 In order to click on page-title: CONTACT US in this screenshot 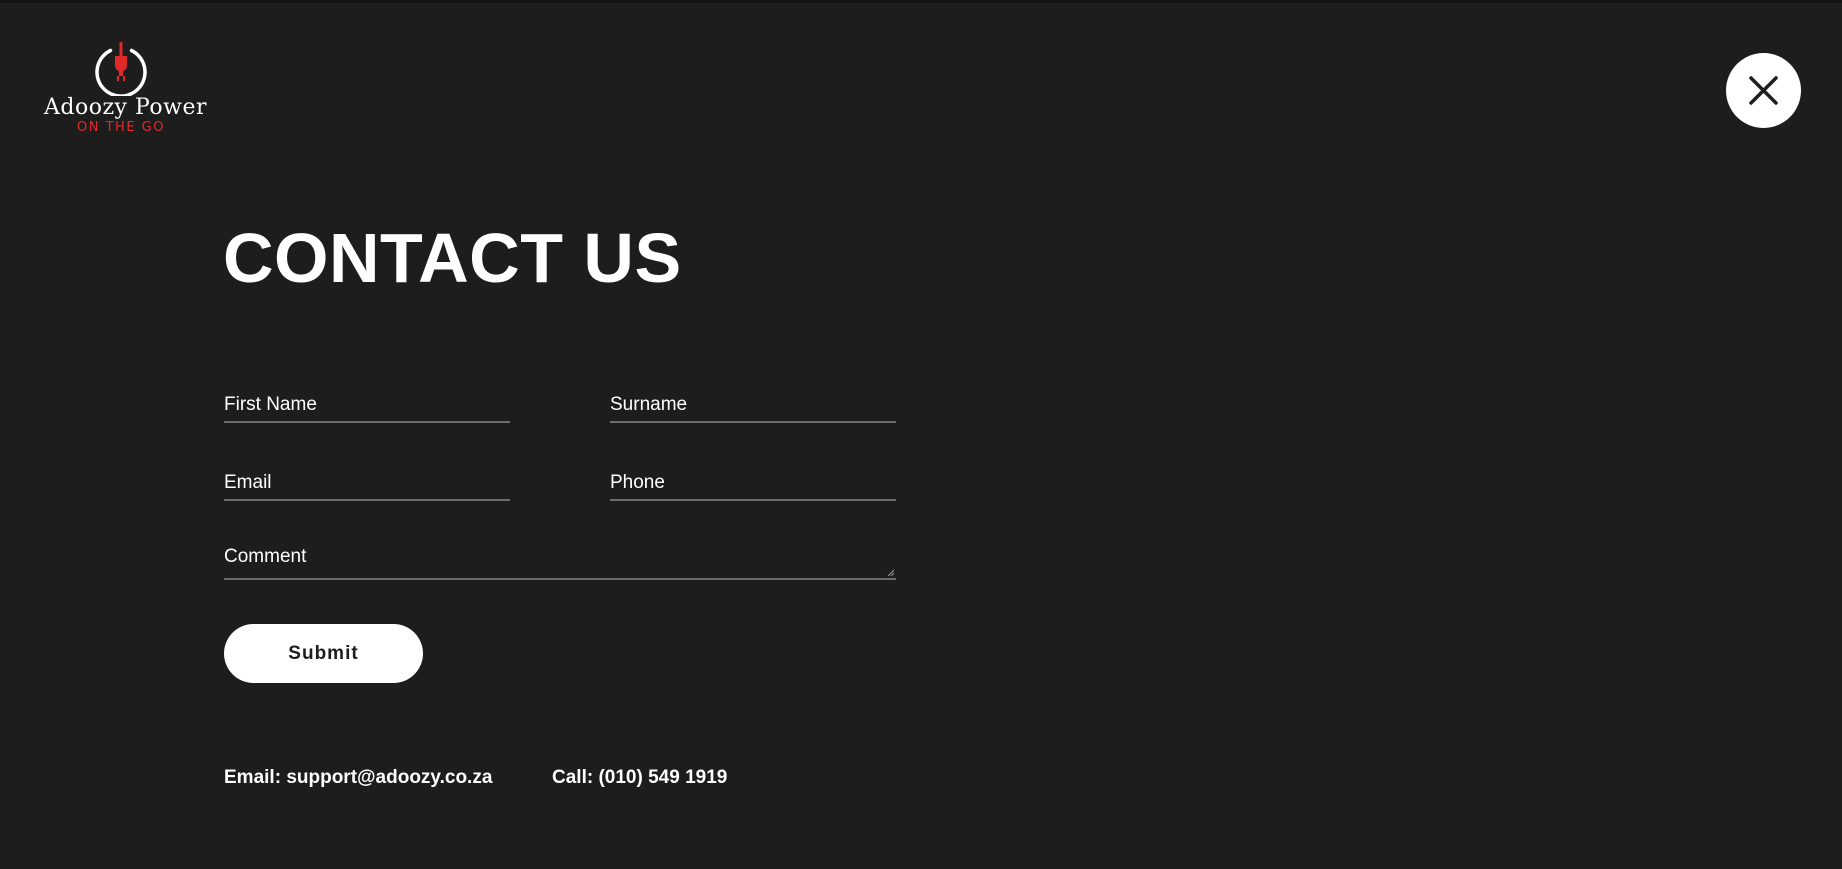, I will do `click(452, 258)`.